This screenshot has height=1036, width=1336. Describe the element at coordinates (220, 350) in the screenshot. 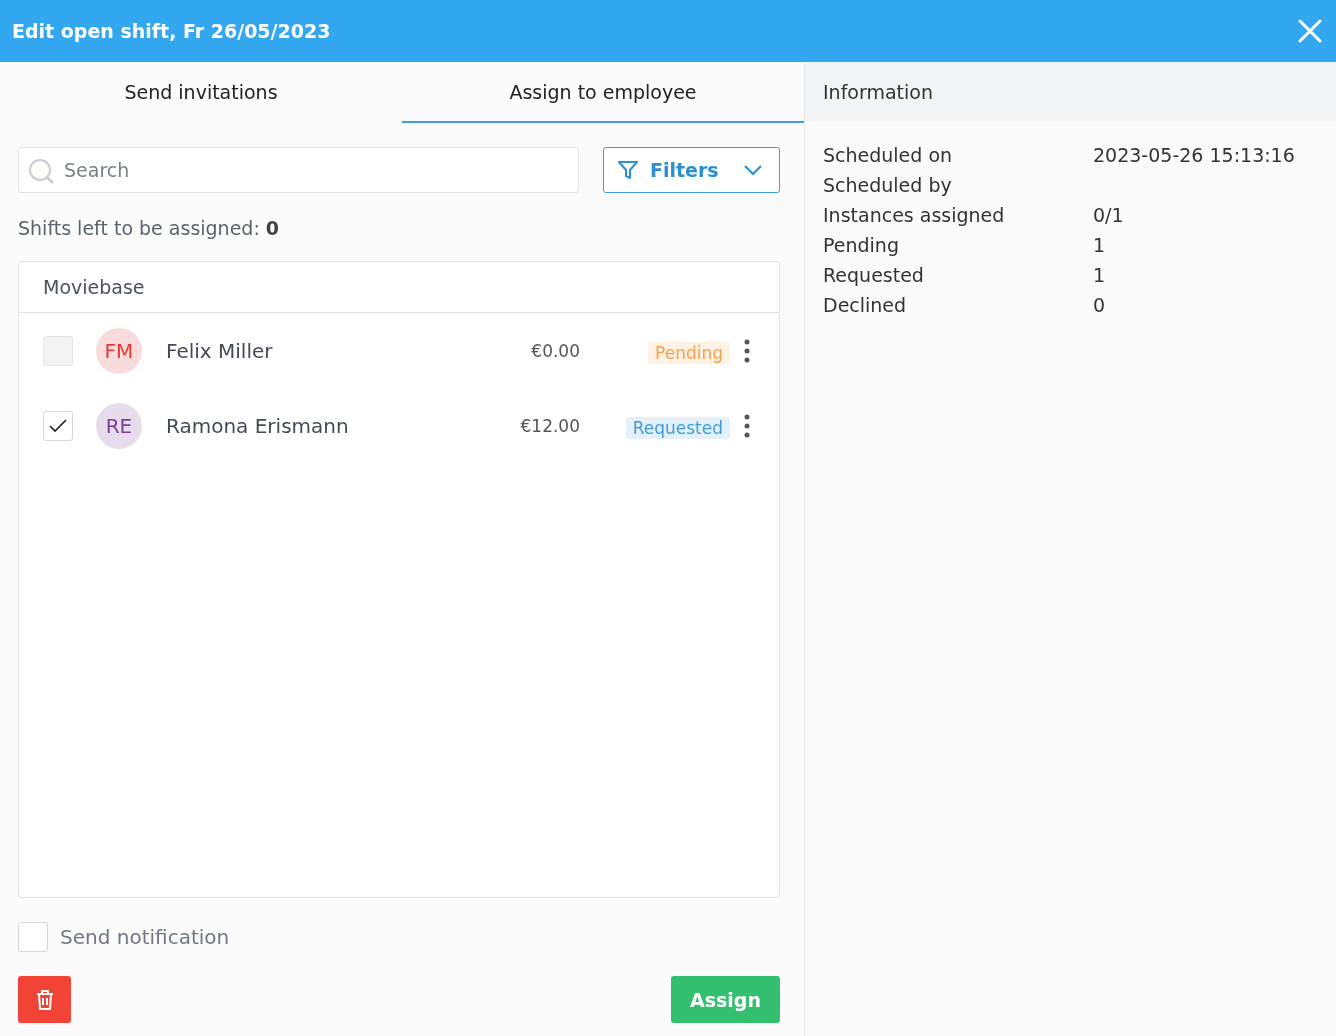

I see `employee-name: Felix Miller` at that location.